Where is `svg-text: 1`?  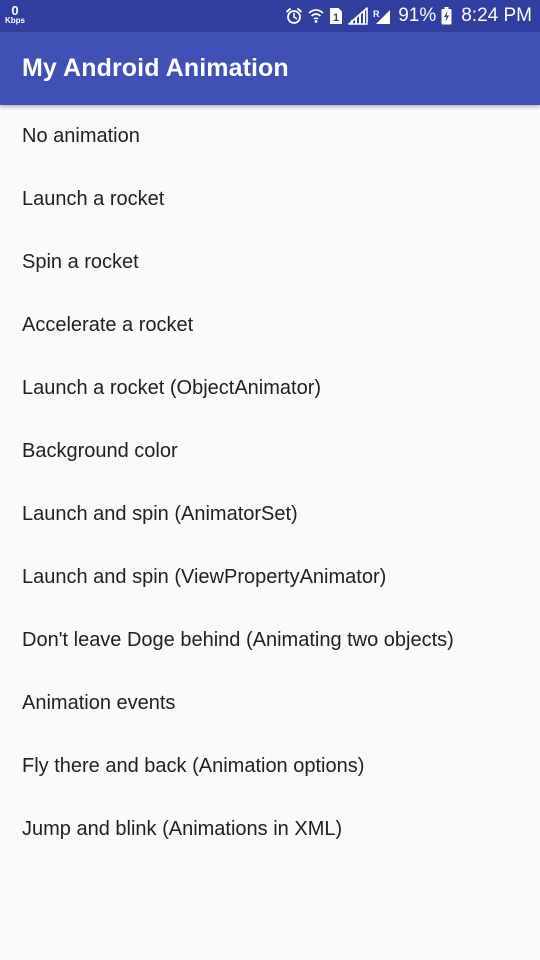
svg-text: 1 is located at coordinates (336, 18).